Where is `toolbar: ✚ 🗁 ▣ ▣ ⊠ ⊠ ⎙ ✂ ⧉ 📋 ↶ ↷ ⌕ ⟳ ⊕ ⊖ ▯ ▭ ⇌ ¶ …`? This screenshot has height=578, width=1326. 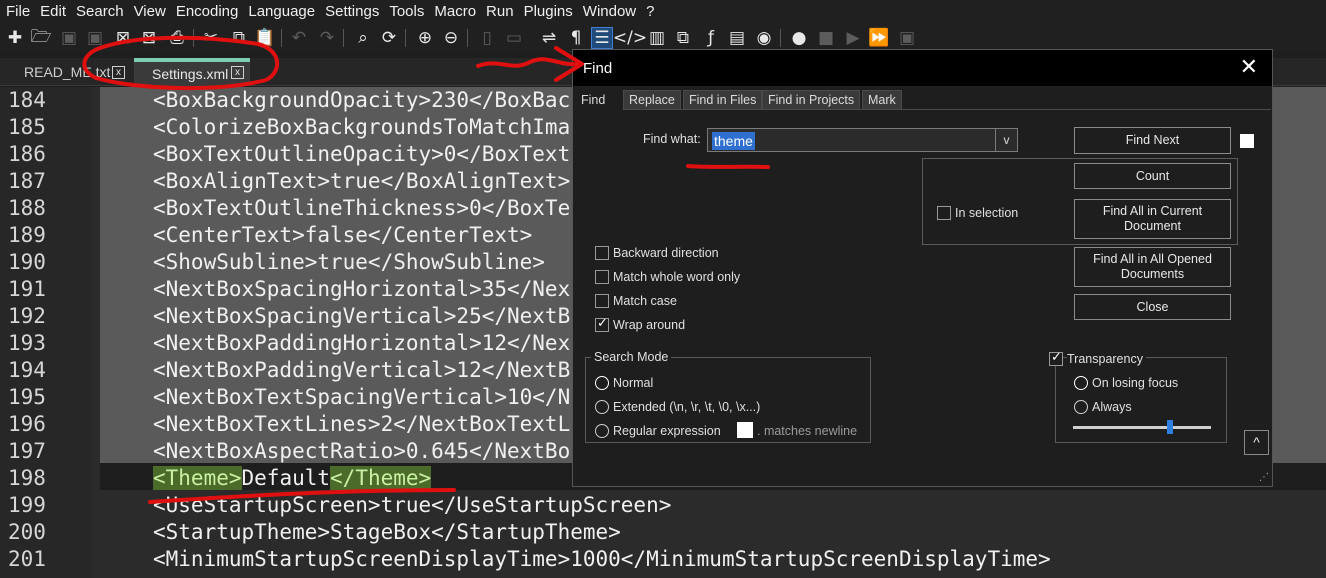 toolbar: ✚ 🗁 ▣ ▣ ⊠ ⊠ ⎙ ✂ ⧉ 📋 ↶ ↷ ⌕ ⟳ ⊕ ⊖ ▯ ▭ ⇌ ¶ … is located at coordinates (663, 38).